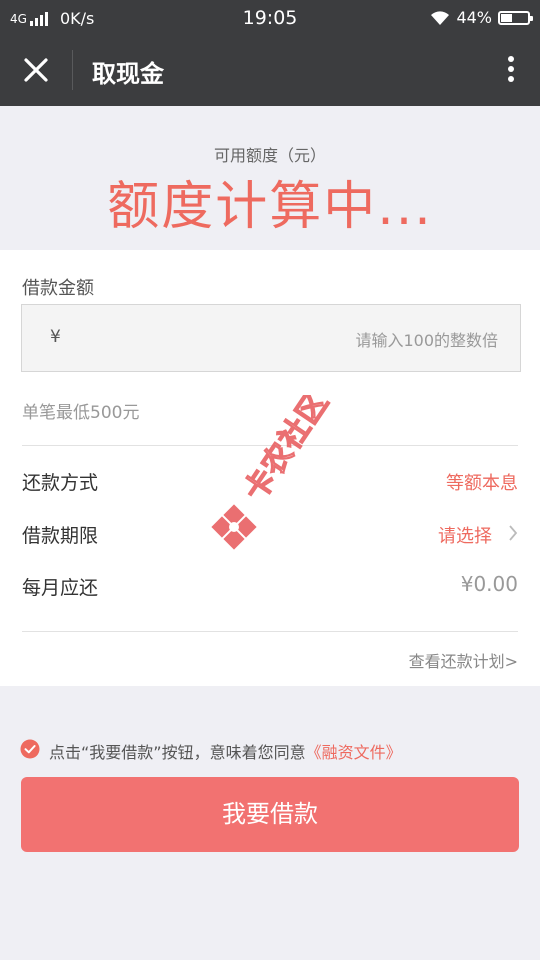  Describe the element at coordinates (58, 288) in the screenshot. I see `amount-label: 借款金额` at that location.